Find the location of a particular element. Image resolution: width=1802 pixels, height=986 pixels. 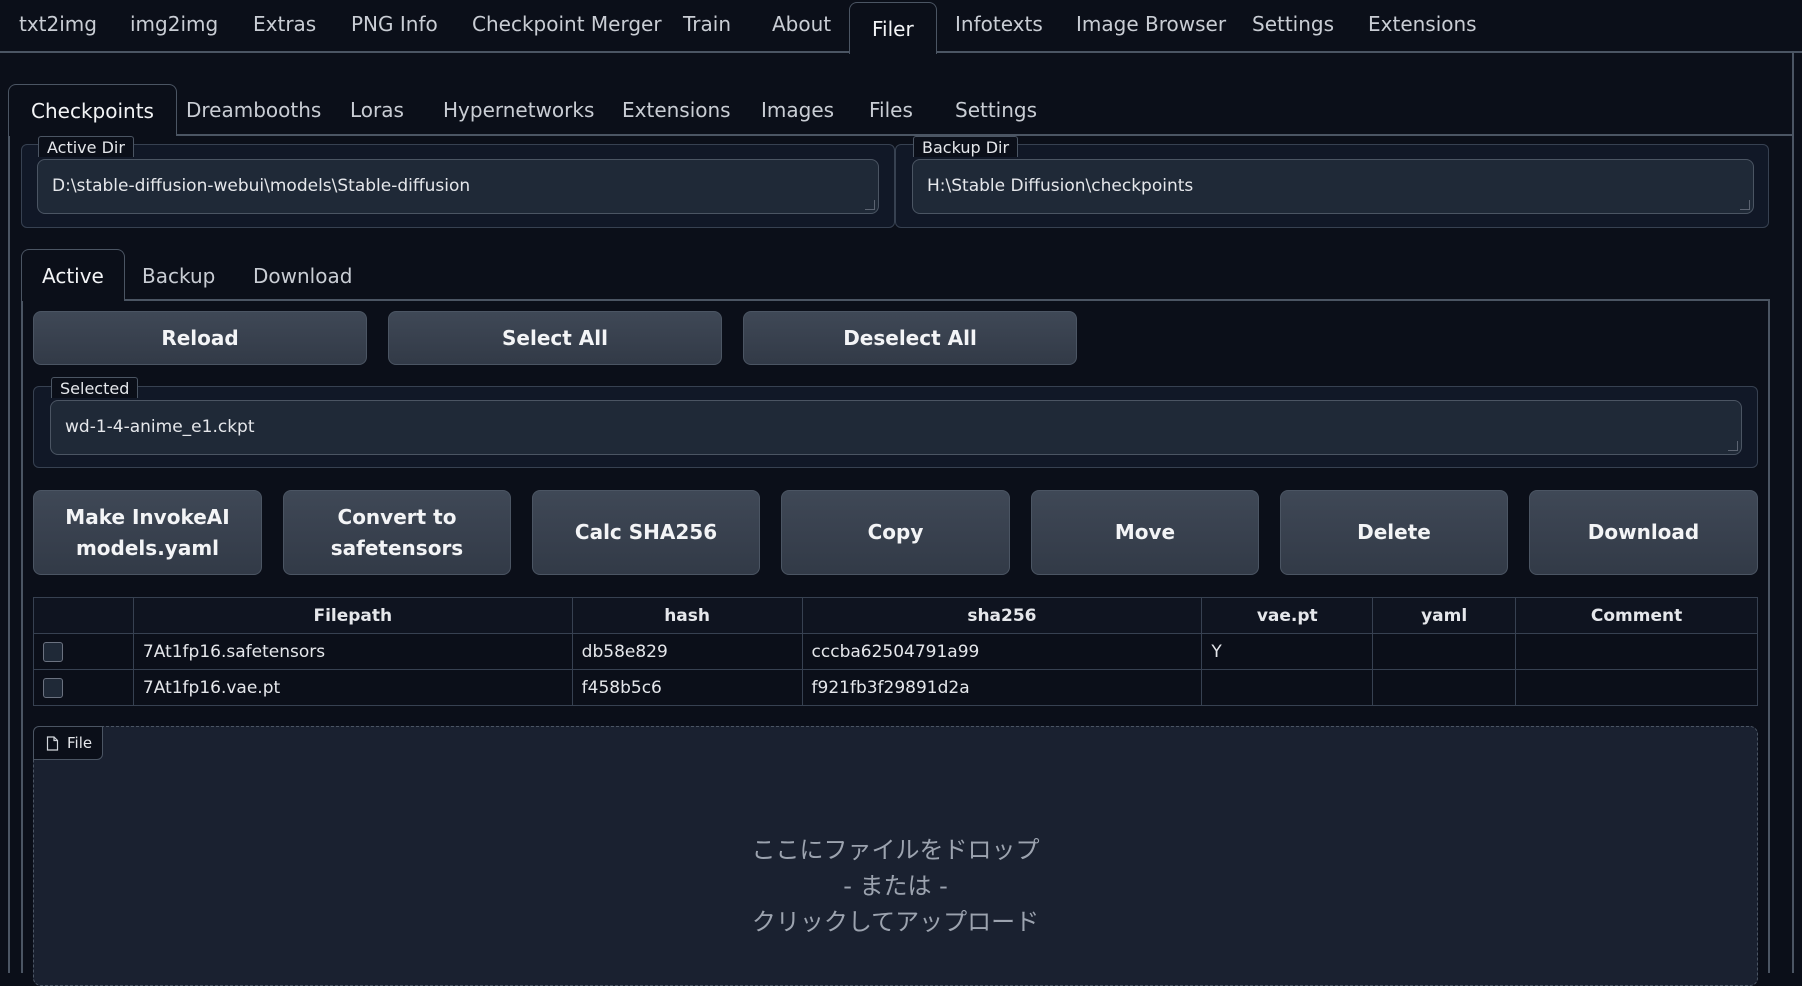

convert-line2: safetensors is located at coordinates (397, 547).